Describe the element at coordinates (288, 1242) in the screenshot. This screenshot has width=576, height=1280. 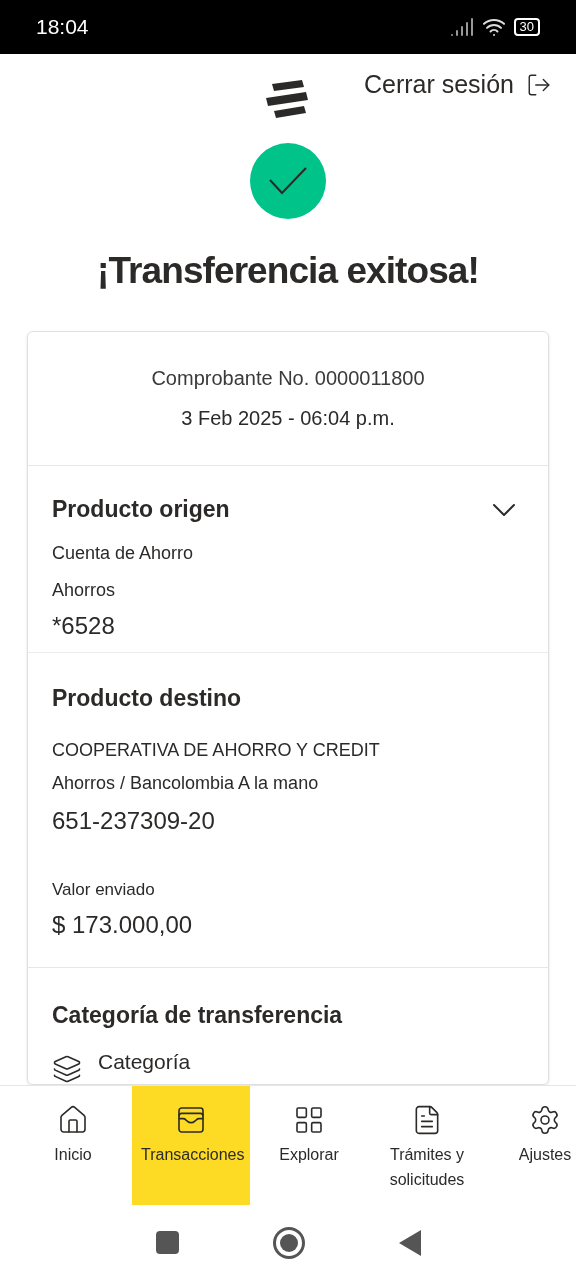
I see `home-button` at that location.